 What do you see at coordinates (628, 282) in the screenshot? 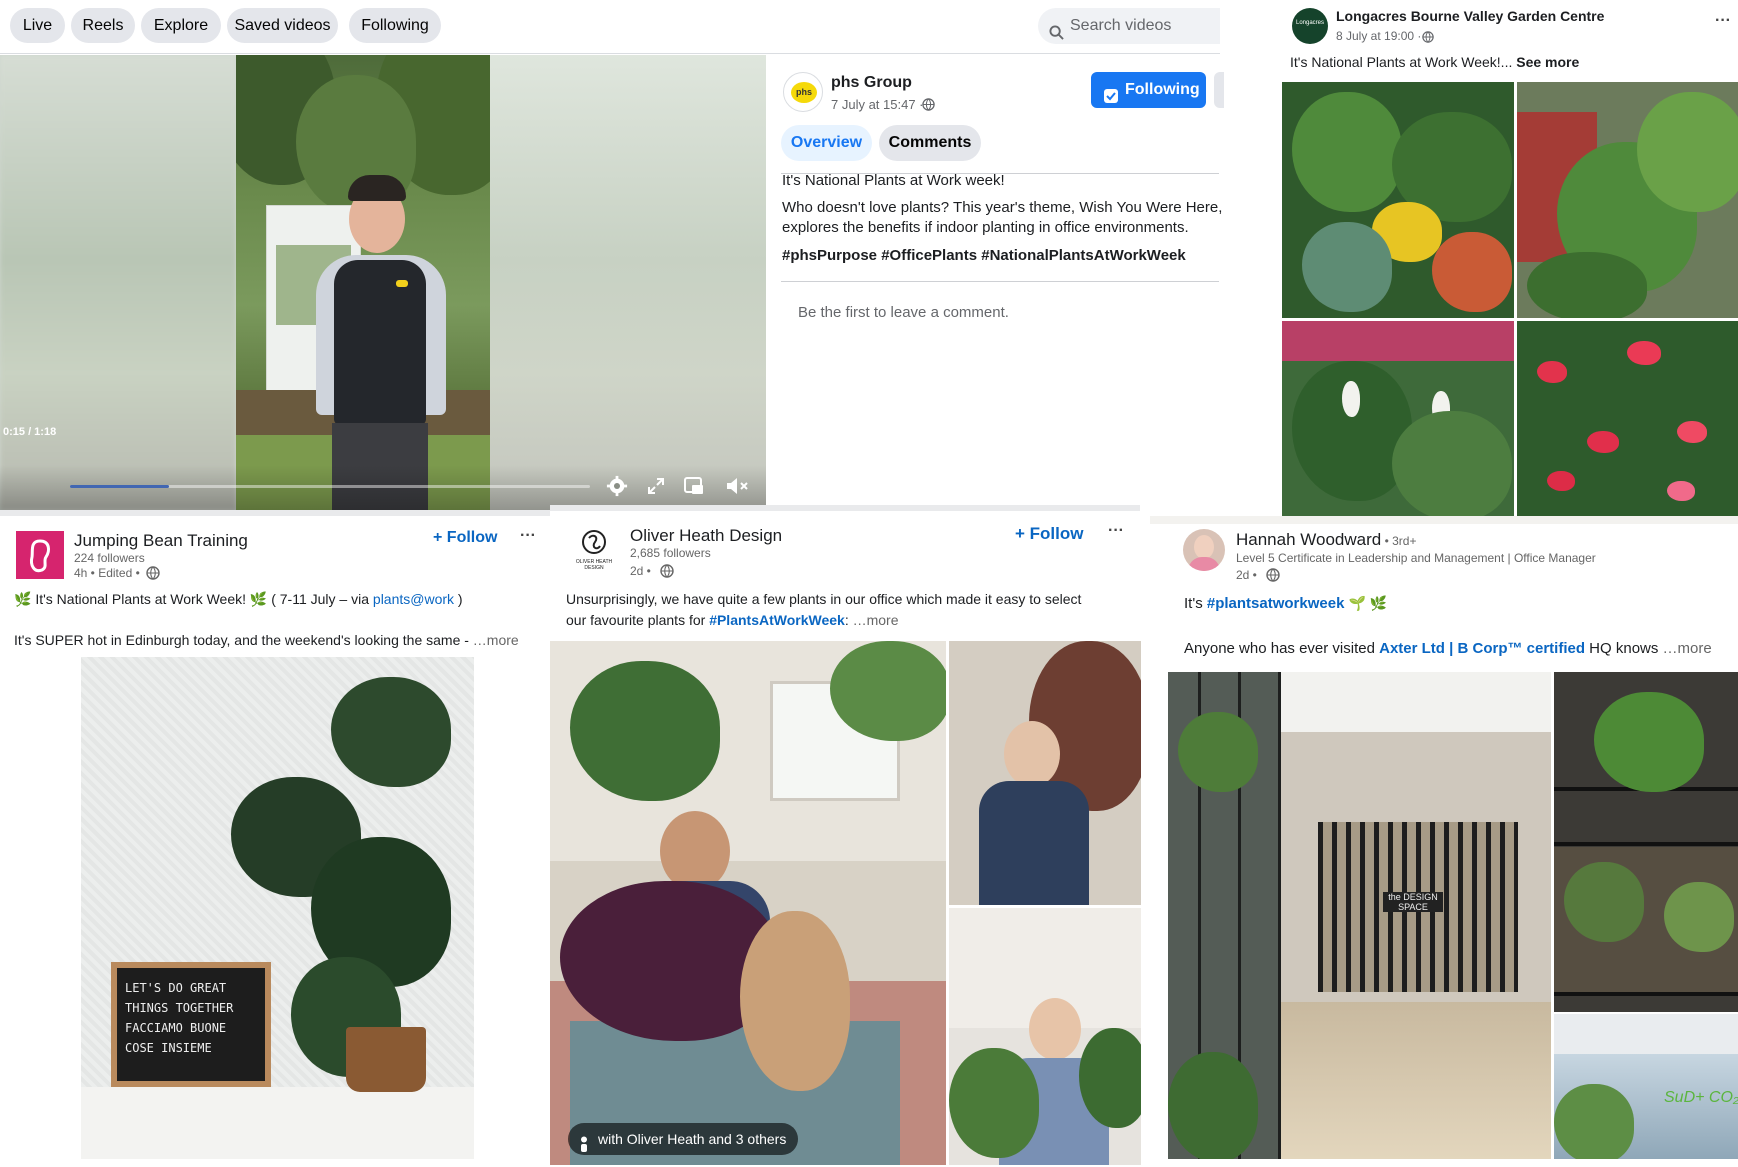
I see `video-blur-right` at bounding box center [628, 282].